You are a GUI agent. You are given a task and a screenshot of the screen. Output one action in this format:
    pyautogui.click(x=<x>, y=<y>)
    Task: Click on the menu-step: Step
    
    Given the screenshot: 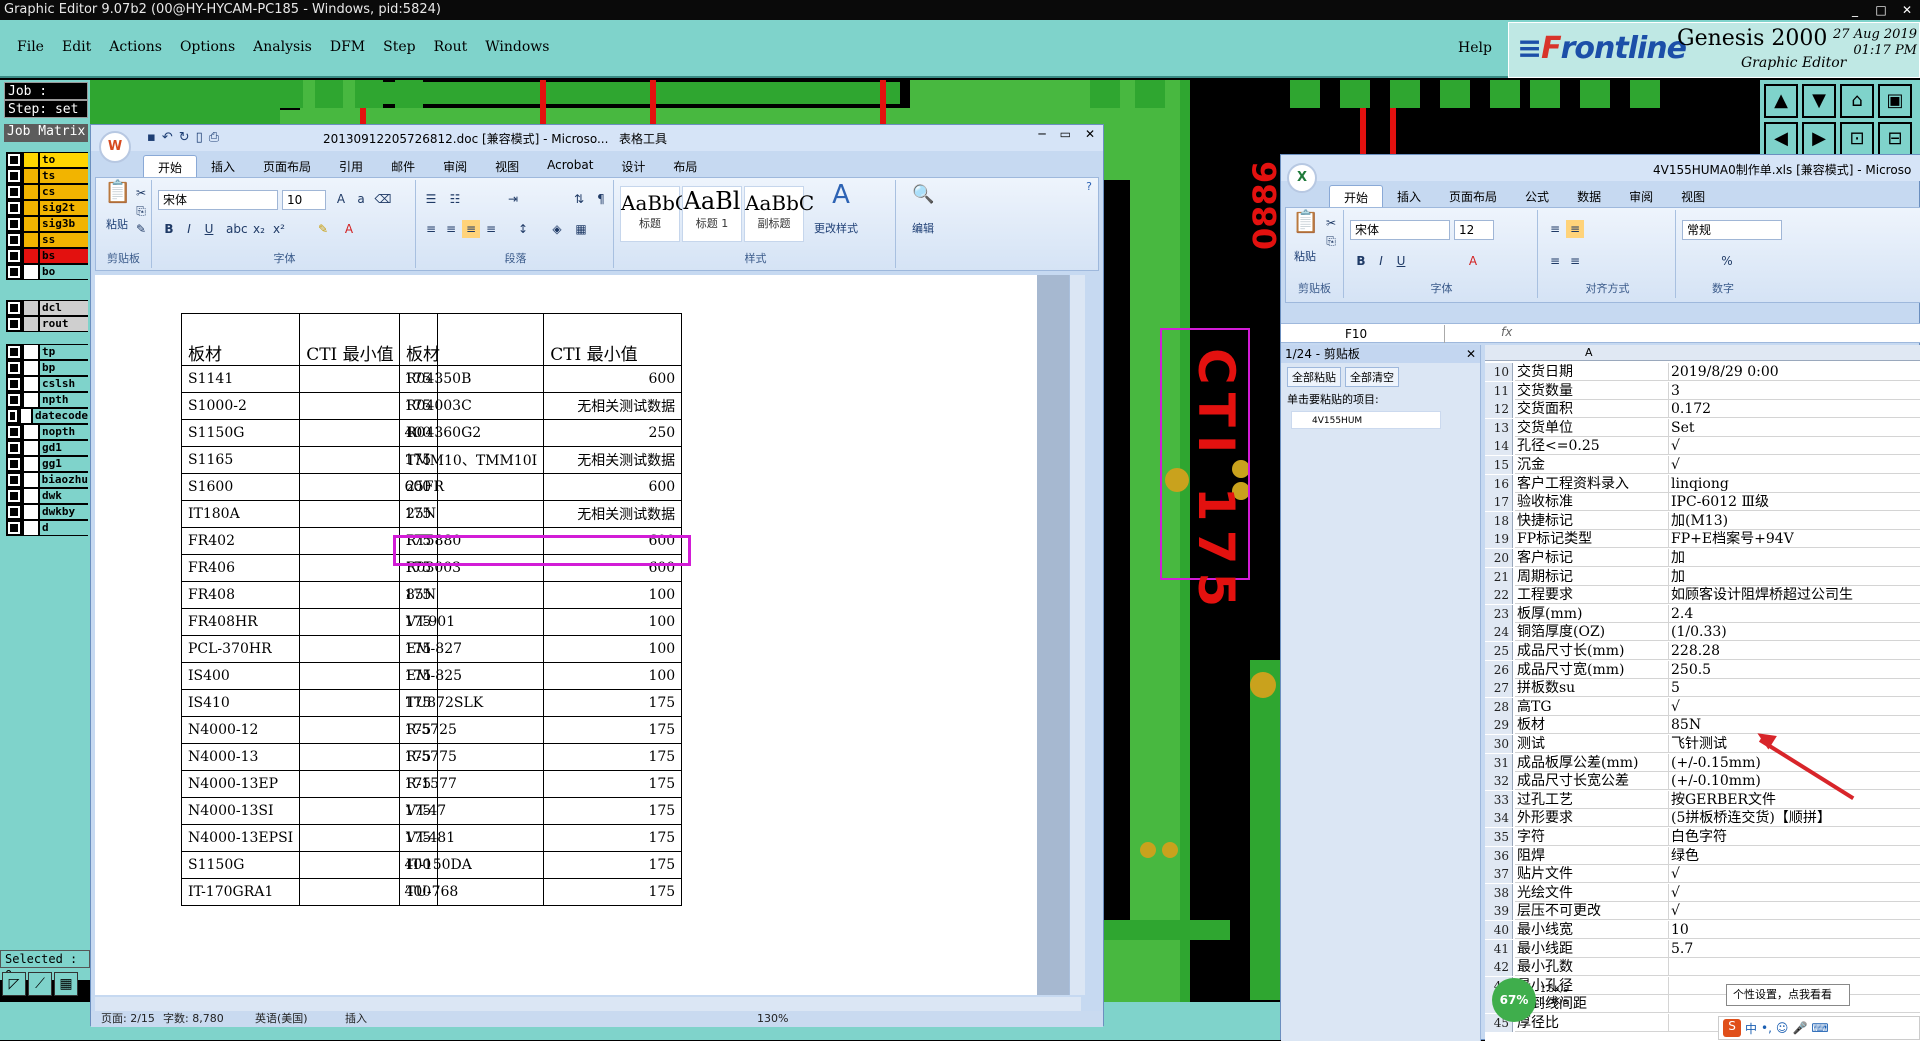 What is the action you would take?
    pyautogui.click(x=399, y=47)
    